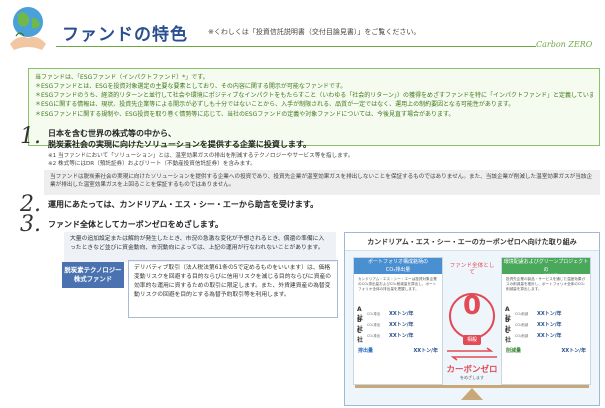  Describe the element at coordinates (546, 350) in the screenshot. I see `reduction-total: 削減量 XXトン/年` at that location.